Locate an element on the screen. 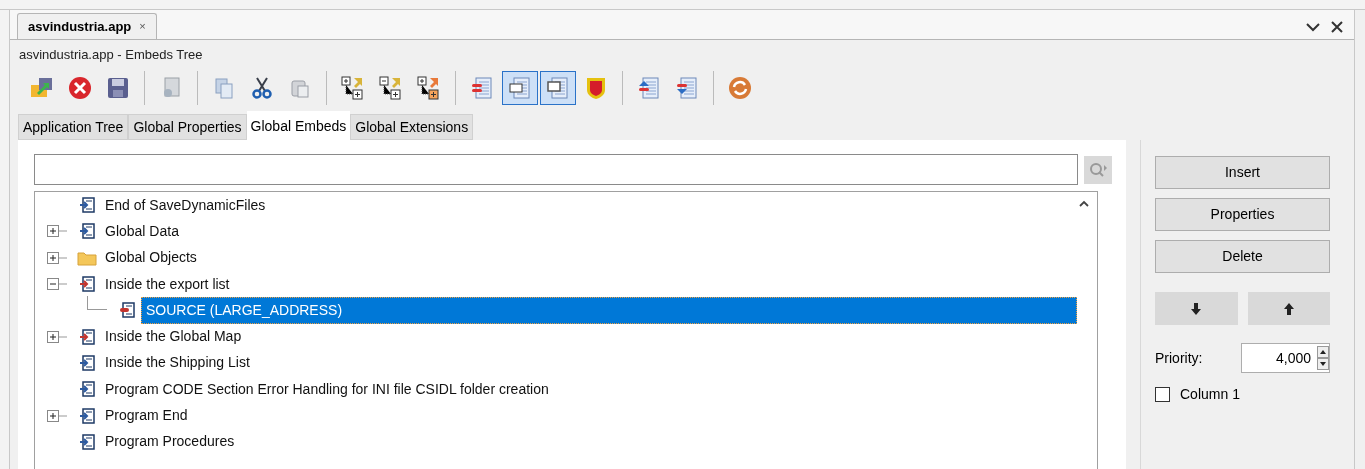 The width and height of the screenshot is (1365, 469). folder-icon is located at coordinates (87, 257).